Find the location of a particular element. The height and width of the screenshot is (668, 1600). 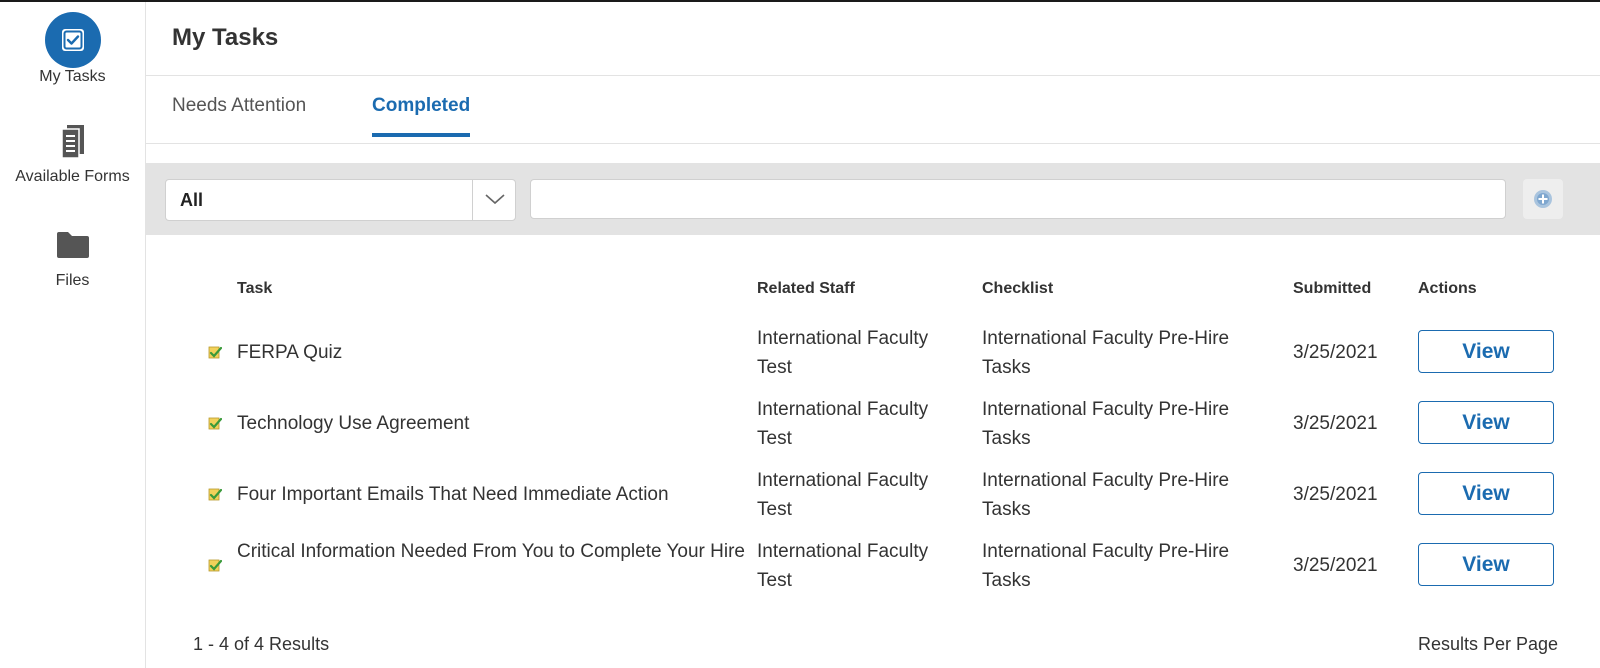

results-count: 1 - 4 of 4 Results is located at coordinates (261, 644).